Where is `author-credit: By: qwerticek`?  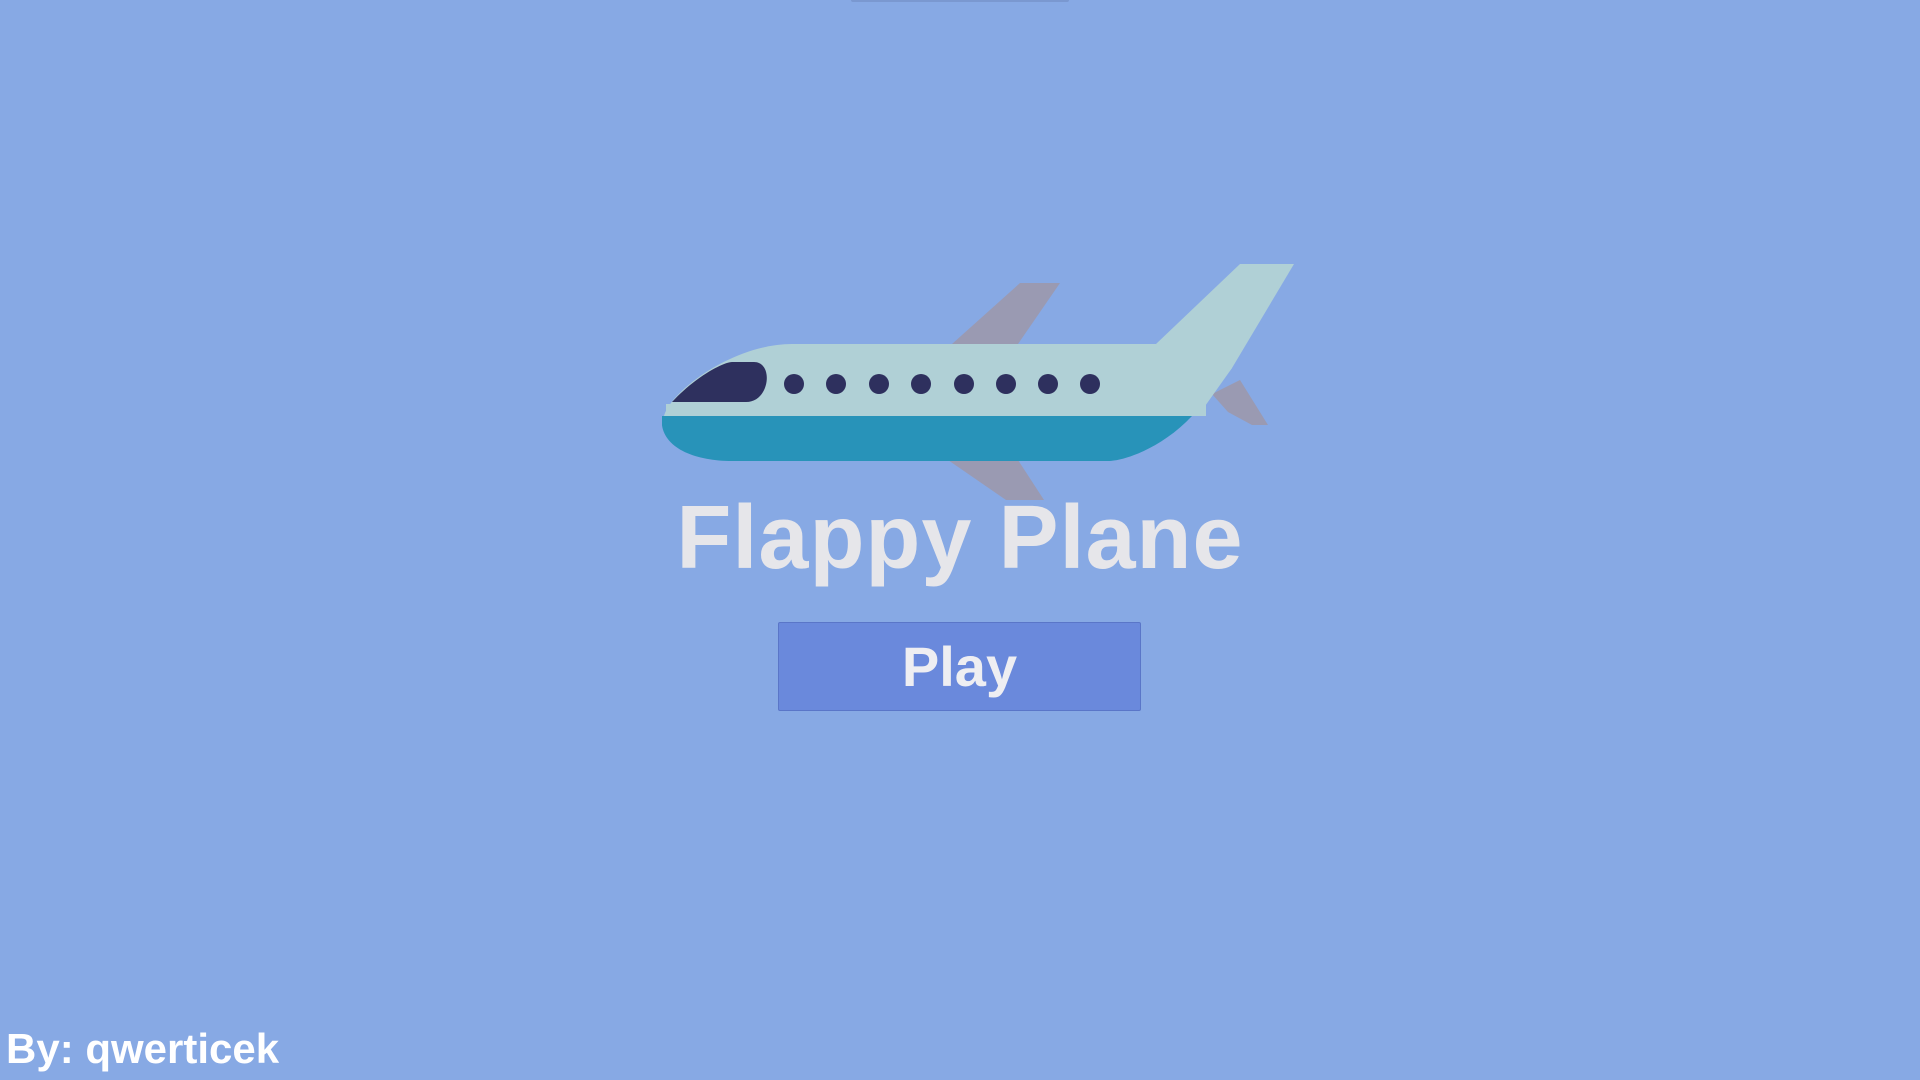
author-credit: By: qwerticek is located at coordinates (143, 1048).